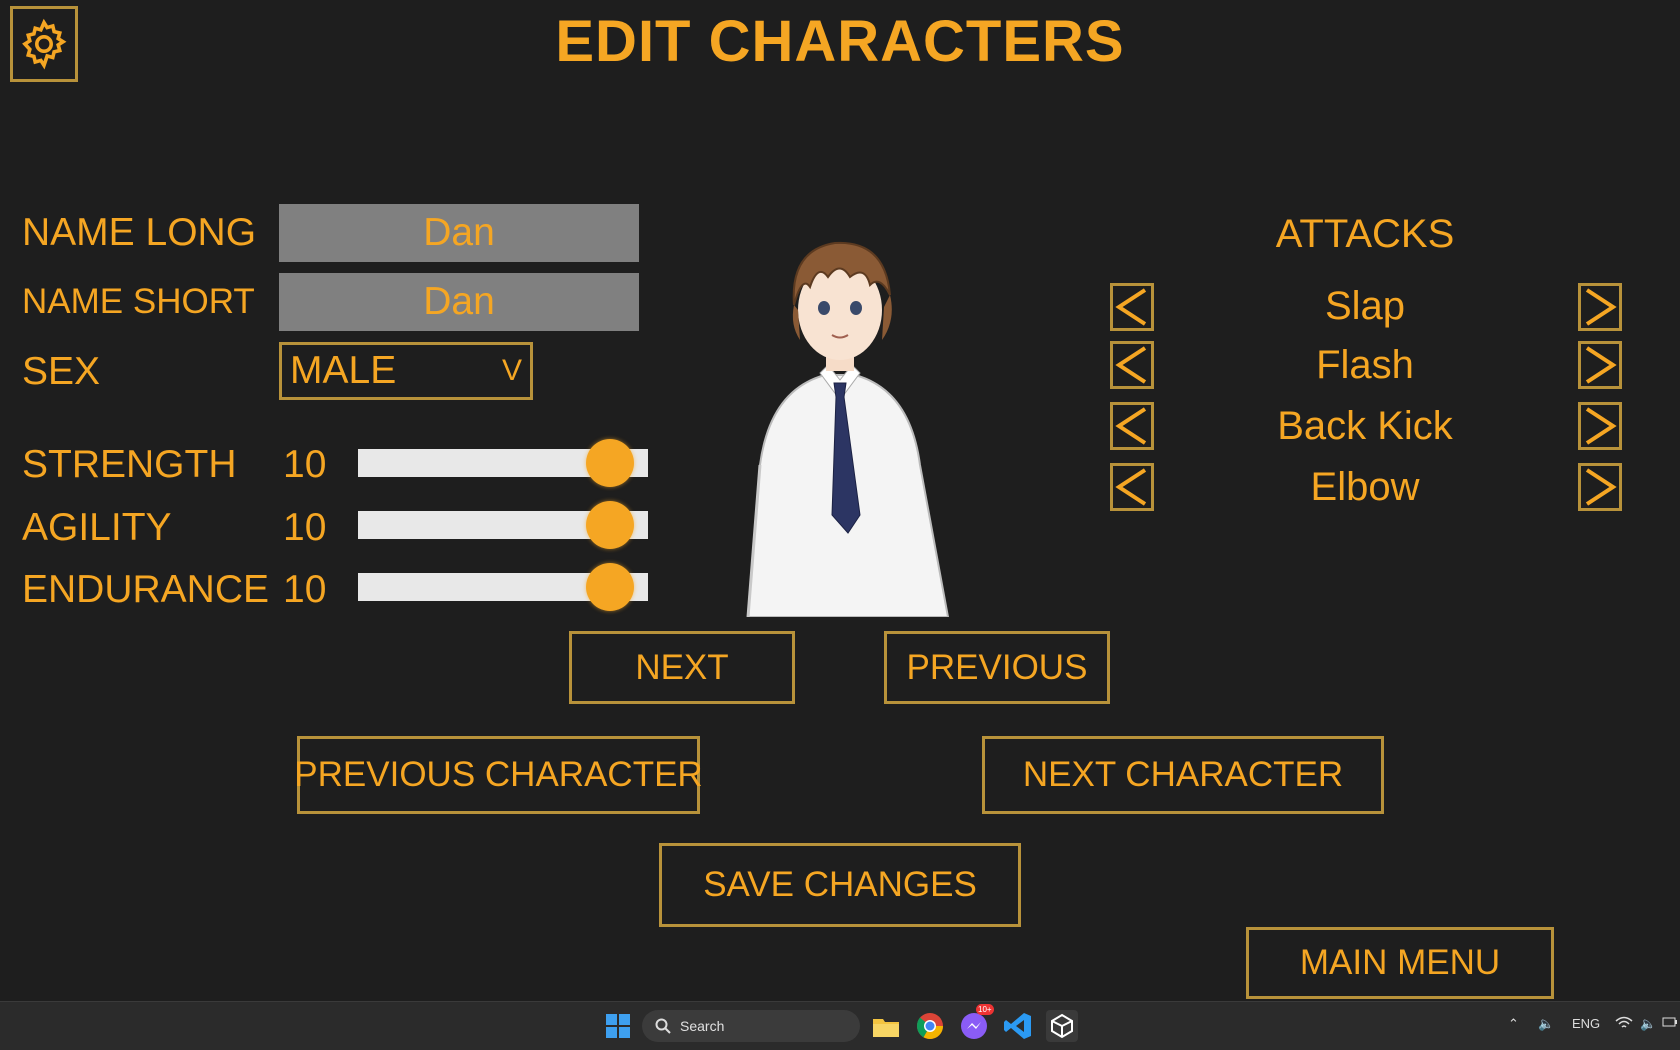  Describe the element at coordinates (1365, 365) in the screenshot. I see `attack-2-name: Flash` at that location.